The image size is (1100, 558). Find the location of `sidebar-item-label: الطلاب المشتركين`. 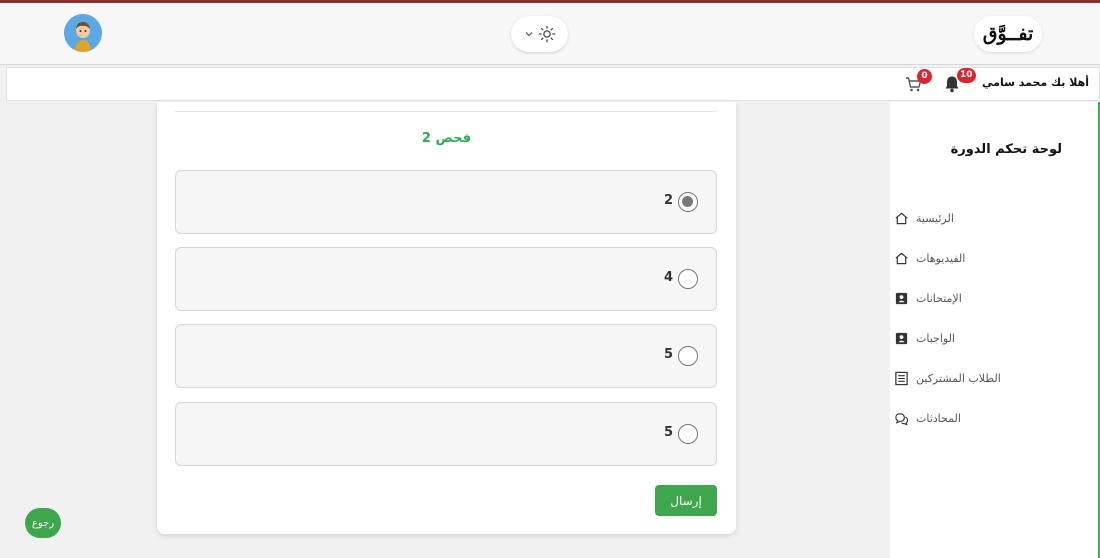

sidebar-item-label: الطلاب المشتركين is located at coordinates (958, 378).